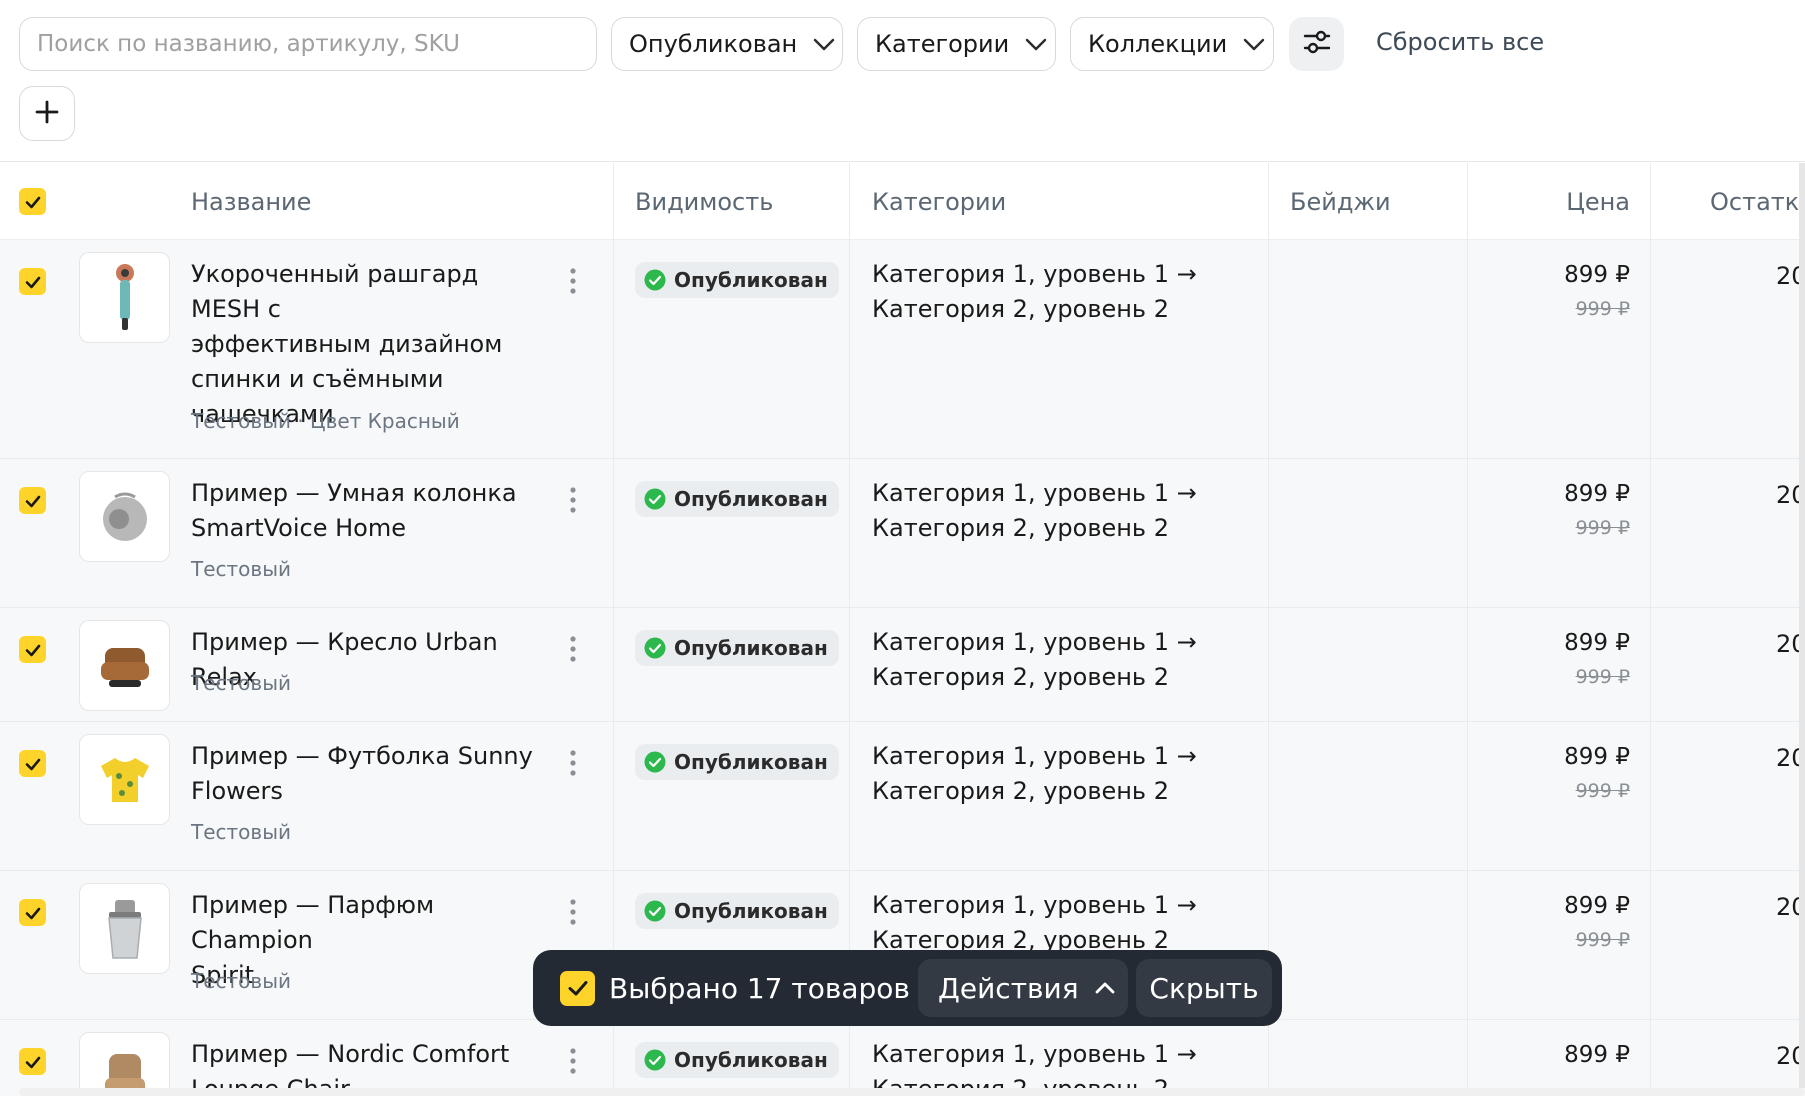 The height and width of the screenshot is (1096, 1805). I want to click on filter-status-dropdown: Опубликован, so click(727, 44).